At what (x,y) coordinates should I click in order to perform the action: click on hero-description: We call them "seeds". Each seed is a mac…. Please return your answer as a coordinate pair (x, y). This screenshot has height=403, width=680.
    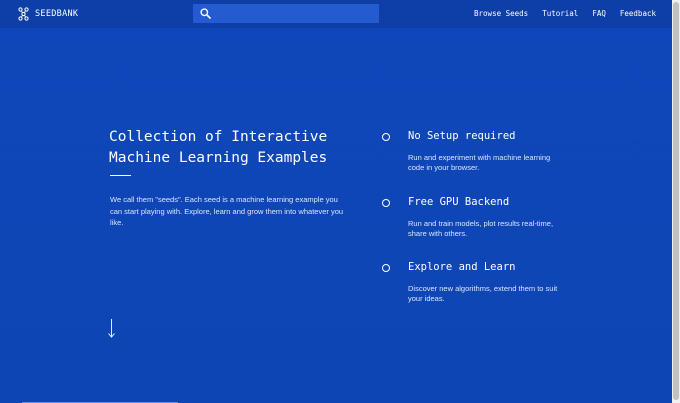
    Looking at the image, I should click on (227, 211).